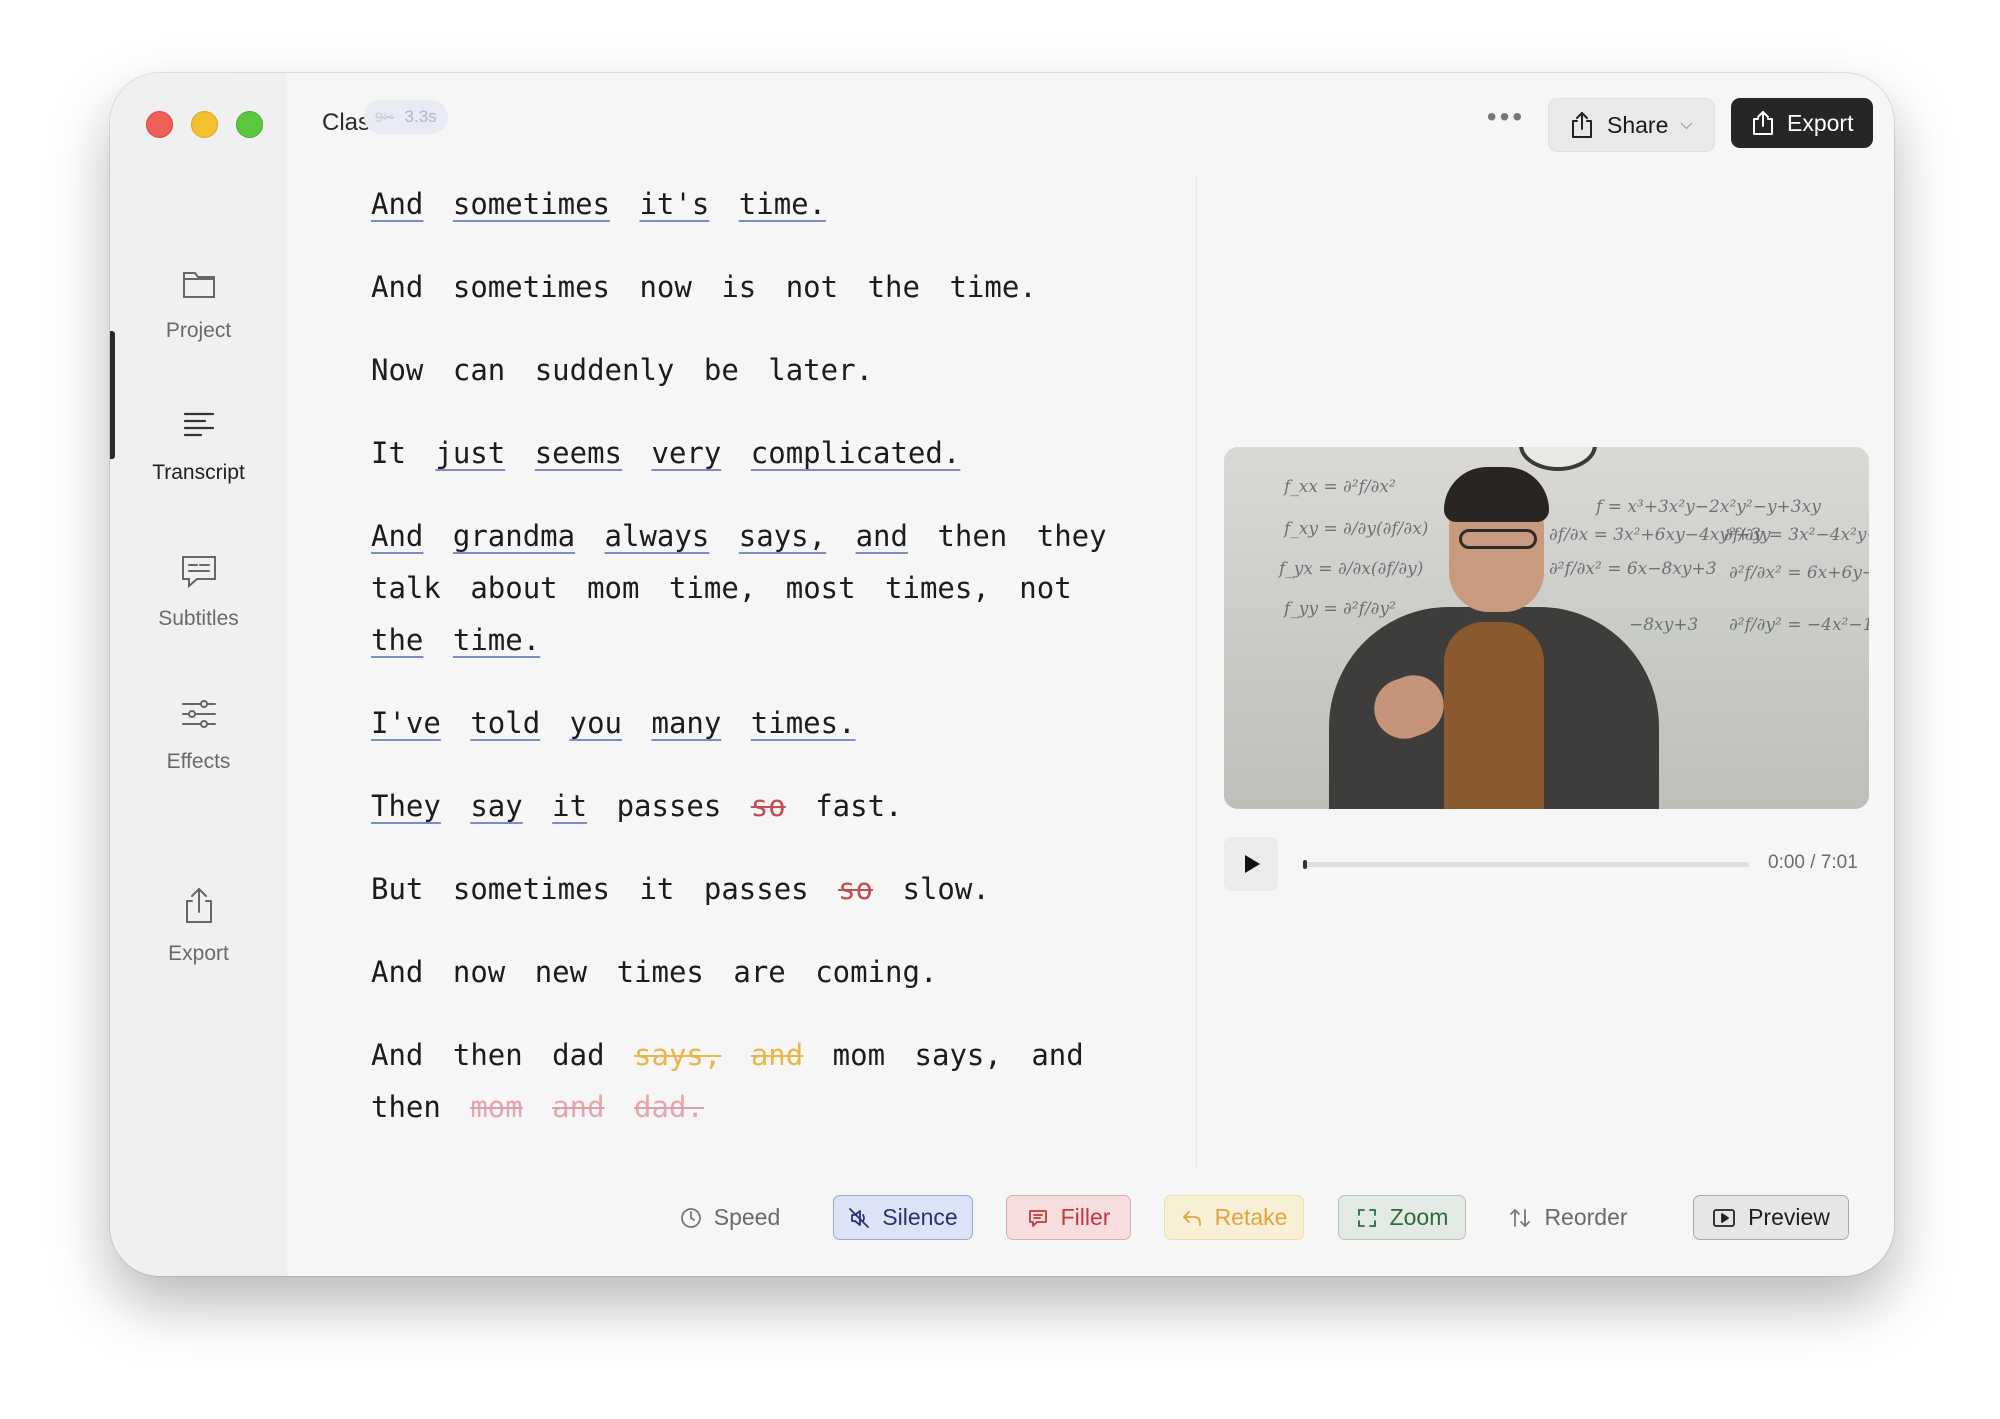  What do you see at coordinates (397, 370) in the screenshot?
I see `transcript-word: Now` at bounding box center [397, 370].